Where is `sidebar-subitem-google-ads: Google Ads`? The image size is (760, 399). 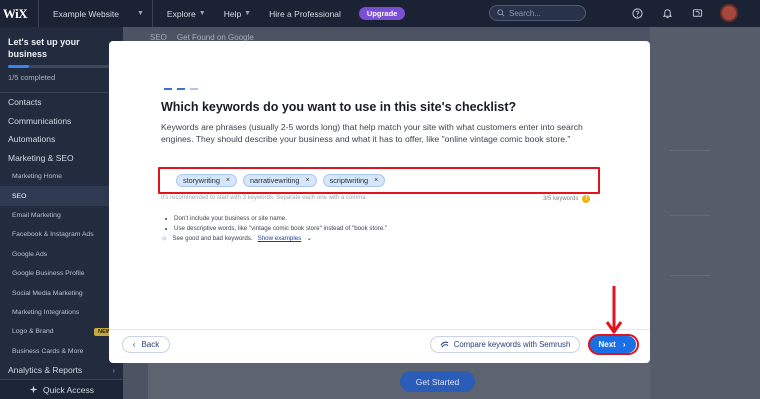 sidebar-subitem-google-ads: Google Ads is located at coordinates (61, 254).